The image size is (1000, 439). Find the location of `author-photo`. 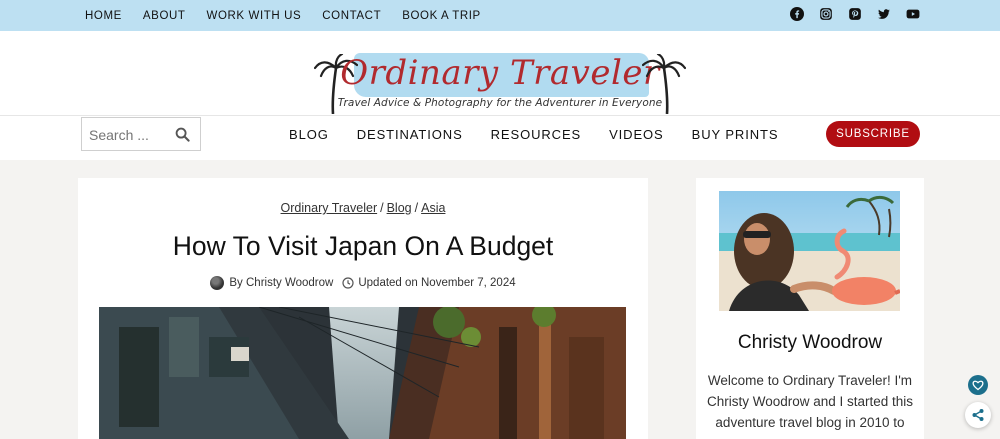

author-photo is located at coordinates (809, 251).